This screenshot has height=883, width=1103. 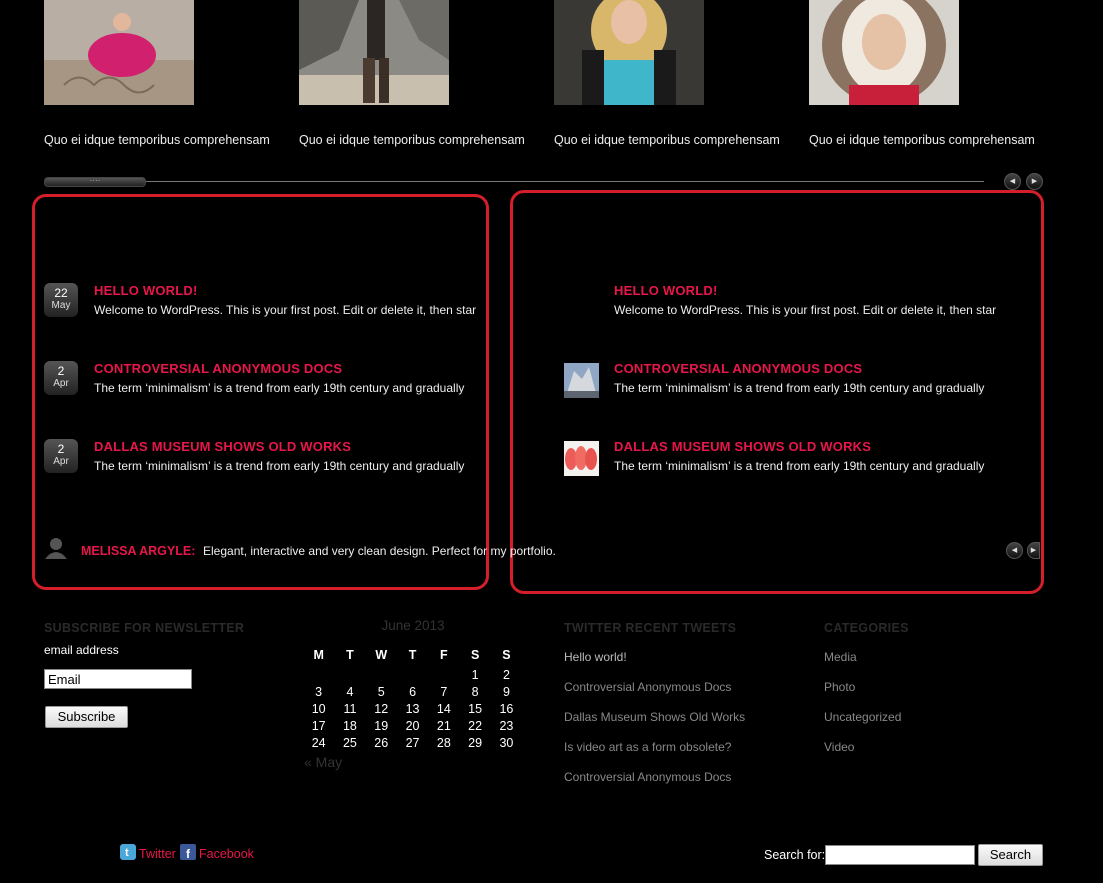 I want to click on calendar-day: 10, so click(x=318, y=708).